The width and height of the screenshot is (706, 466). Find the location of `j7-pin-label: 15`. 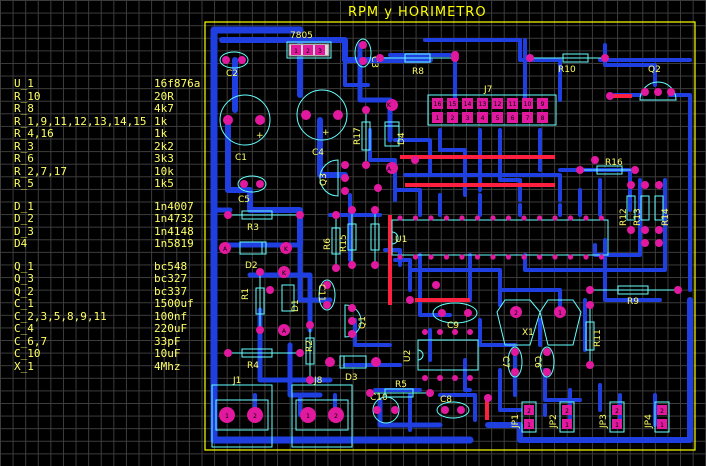

j7-pin-label: 15 is located at coordinates (453, 104).